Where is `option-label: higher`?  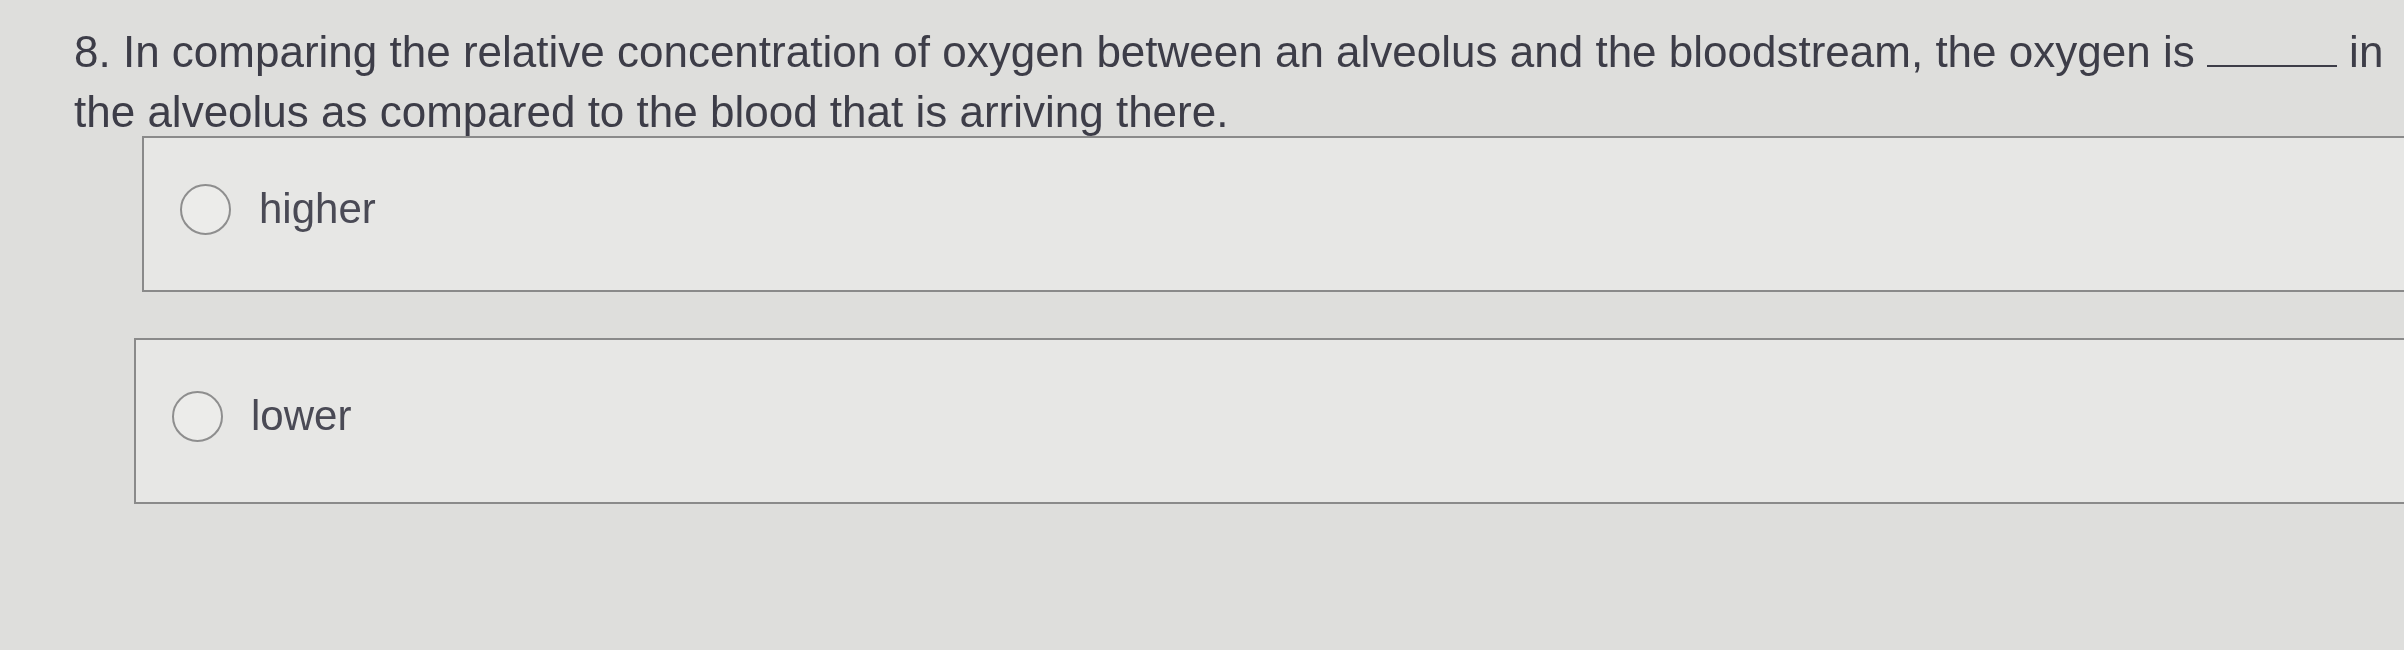
option-label: higher is located at coordinates (317, 209).